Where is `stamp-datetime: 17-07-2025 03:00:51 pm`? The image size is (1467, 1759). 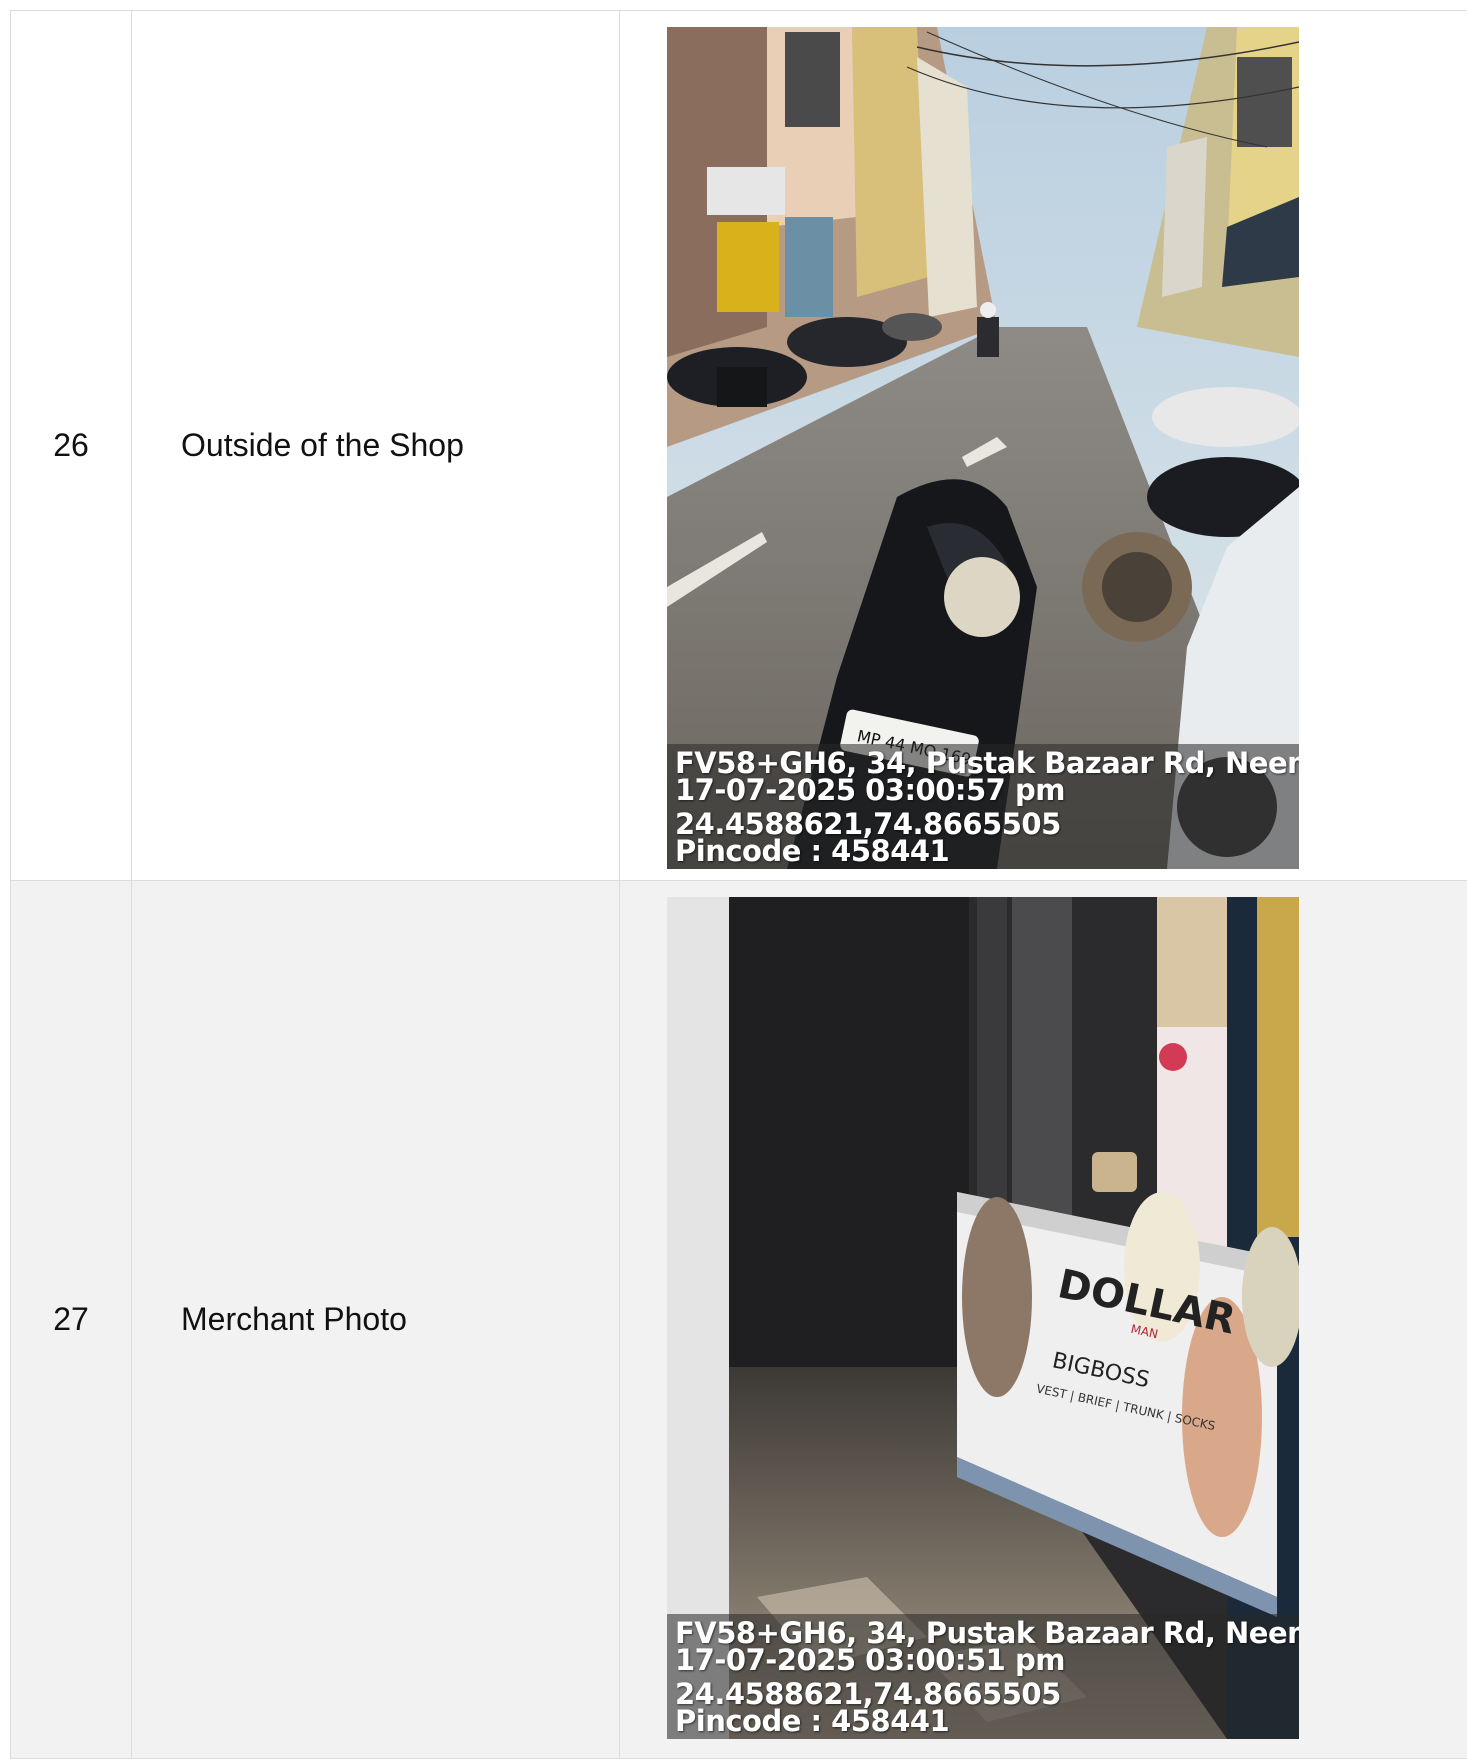
stamp-datetime: 17-07-2025 03:00:51 pm is located at coordinates (870, 1660).